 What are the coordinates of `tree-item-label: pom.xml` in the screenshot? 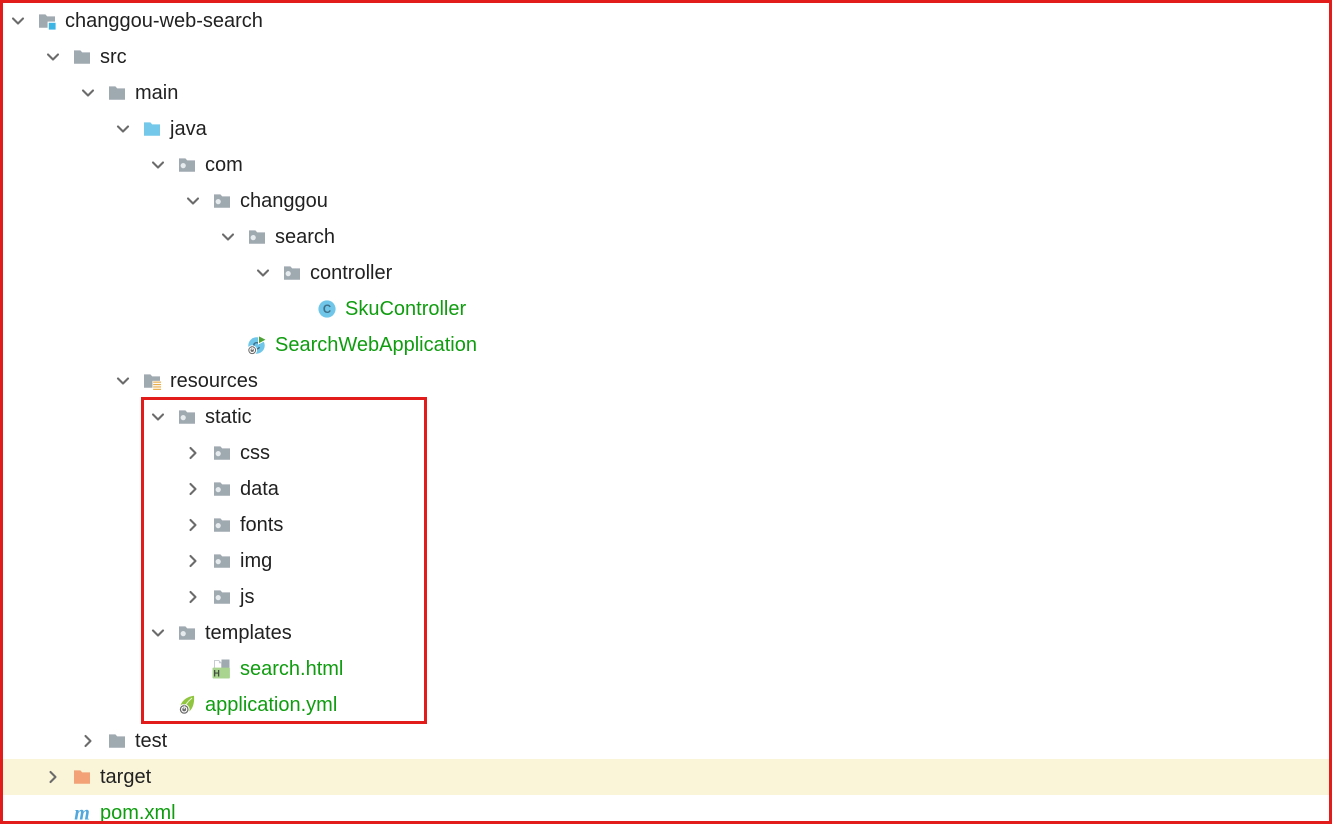 It's located at (138, 812).